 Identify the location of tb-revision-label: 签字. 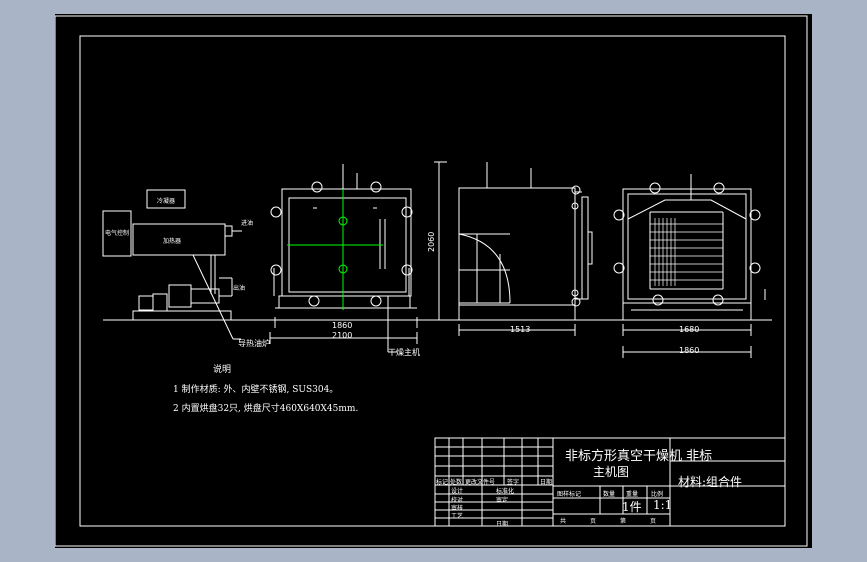
(513, 482).